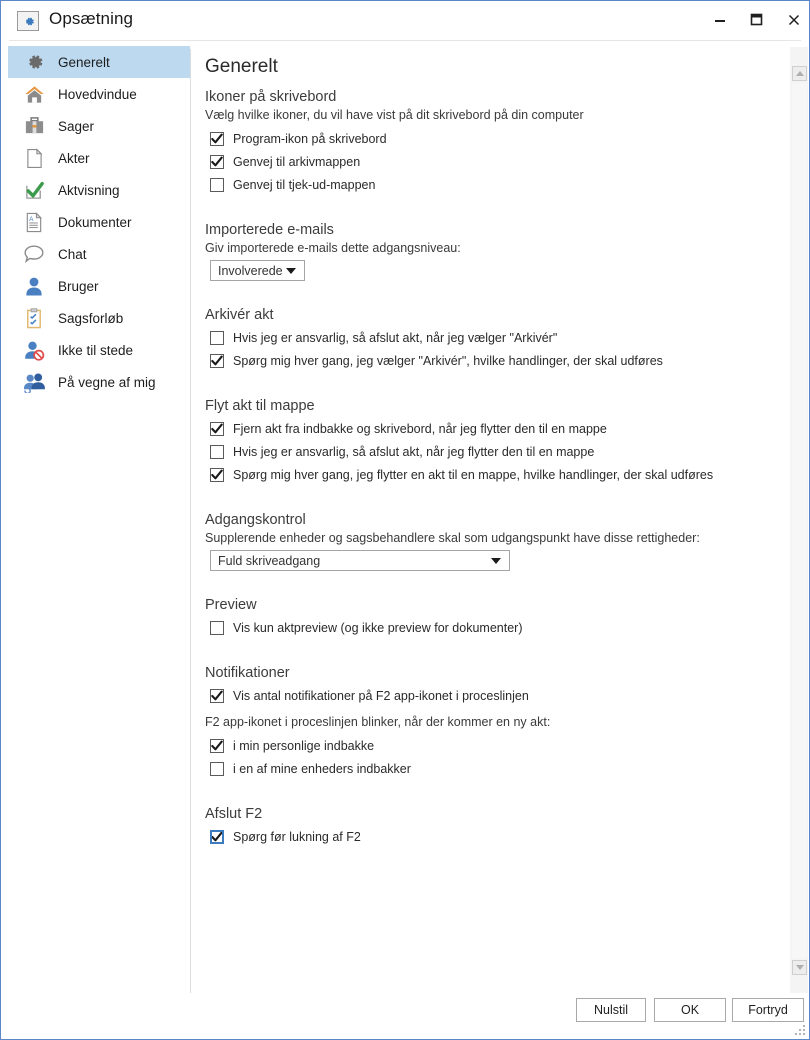 The image size is (810, 1040). What do you see at coordinates (247, 673) in the screenshot?
I see `section-heading: Notifikationer` at bounding box center [247, 673].